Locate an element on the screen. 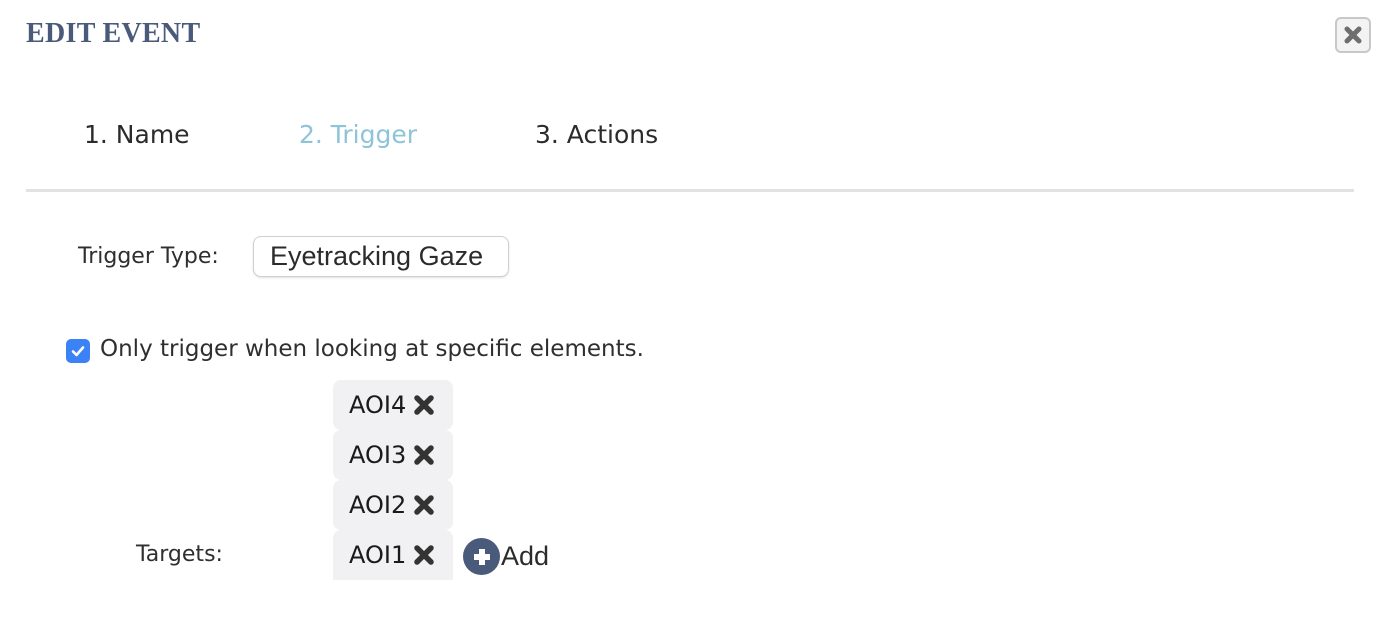 The width and height of the screenshot is (1382, 628). specific-elements-checkbox is located at coordinates (78, 351).